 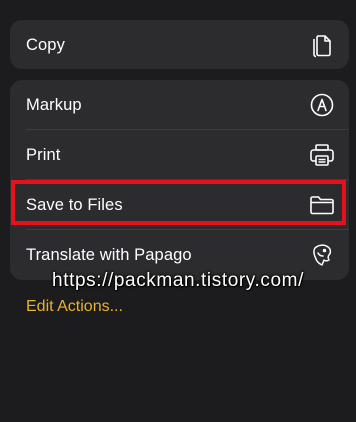 I want to click on copy-label: Copy, so click(x=45, y=44).